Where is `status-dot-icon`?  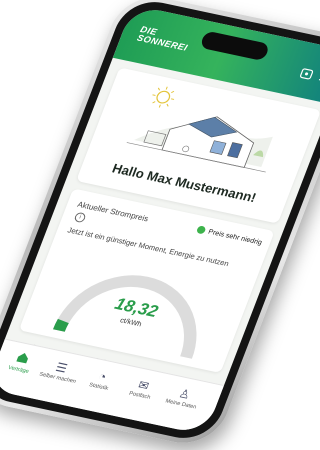 status-dot-icon is located at coordinates (201, 230).